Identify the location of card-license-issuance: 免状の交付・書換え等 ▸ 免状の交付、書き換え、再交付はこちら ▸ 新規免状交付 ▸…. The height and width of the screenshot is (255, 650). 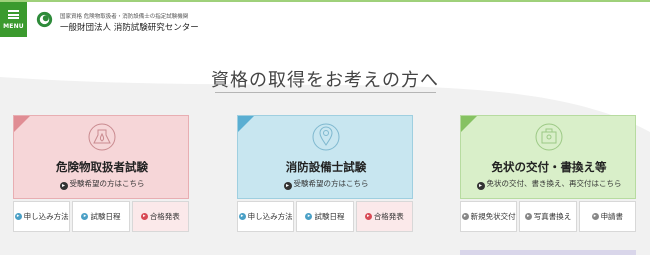
(548, 173).